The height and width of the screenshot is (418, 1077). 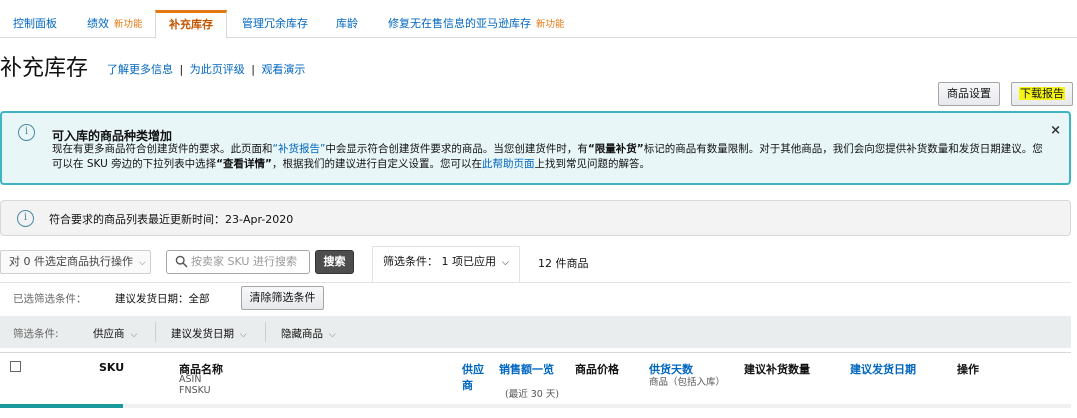 I want to click on button-label: 商品设置, so click(x=969, y=93).